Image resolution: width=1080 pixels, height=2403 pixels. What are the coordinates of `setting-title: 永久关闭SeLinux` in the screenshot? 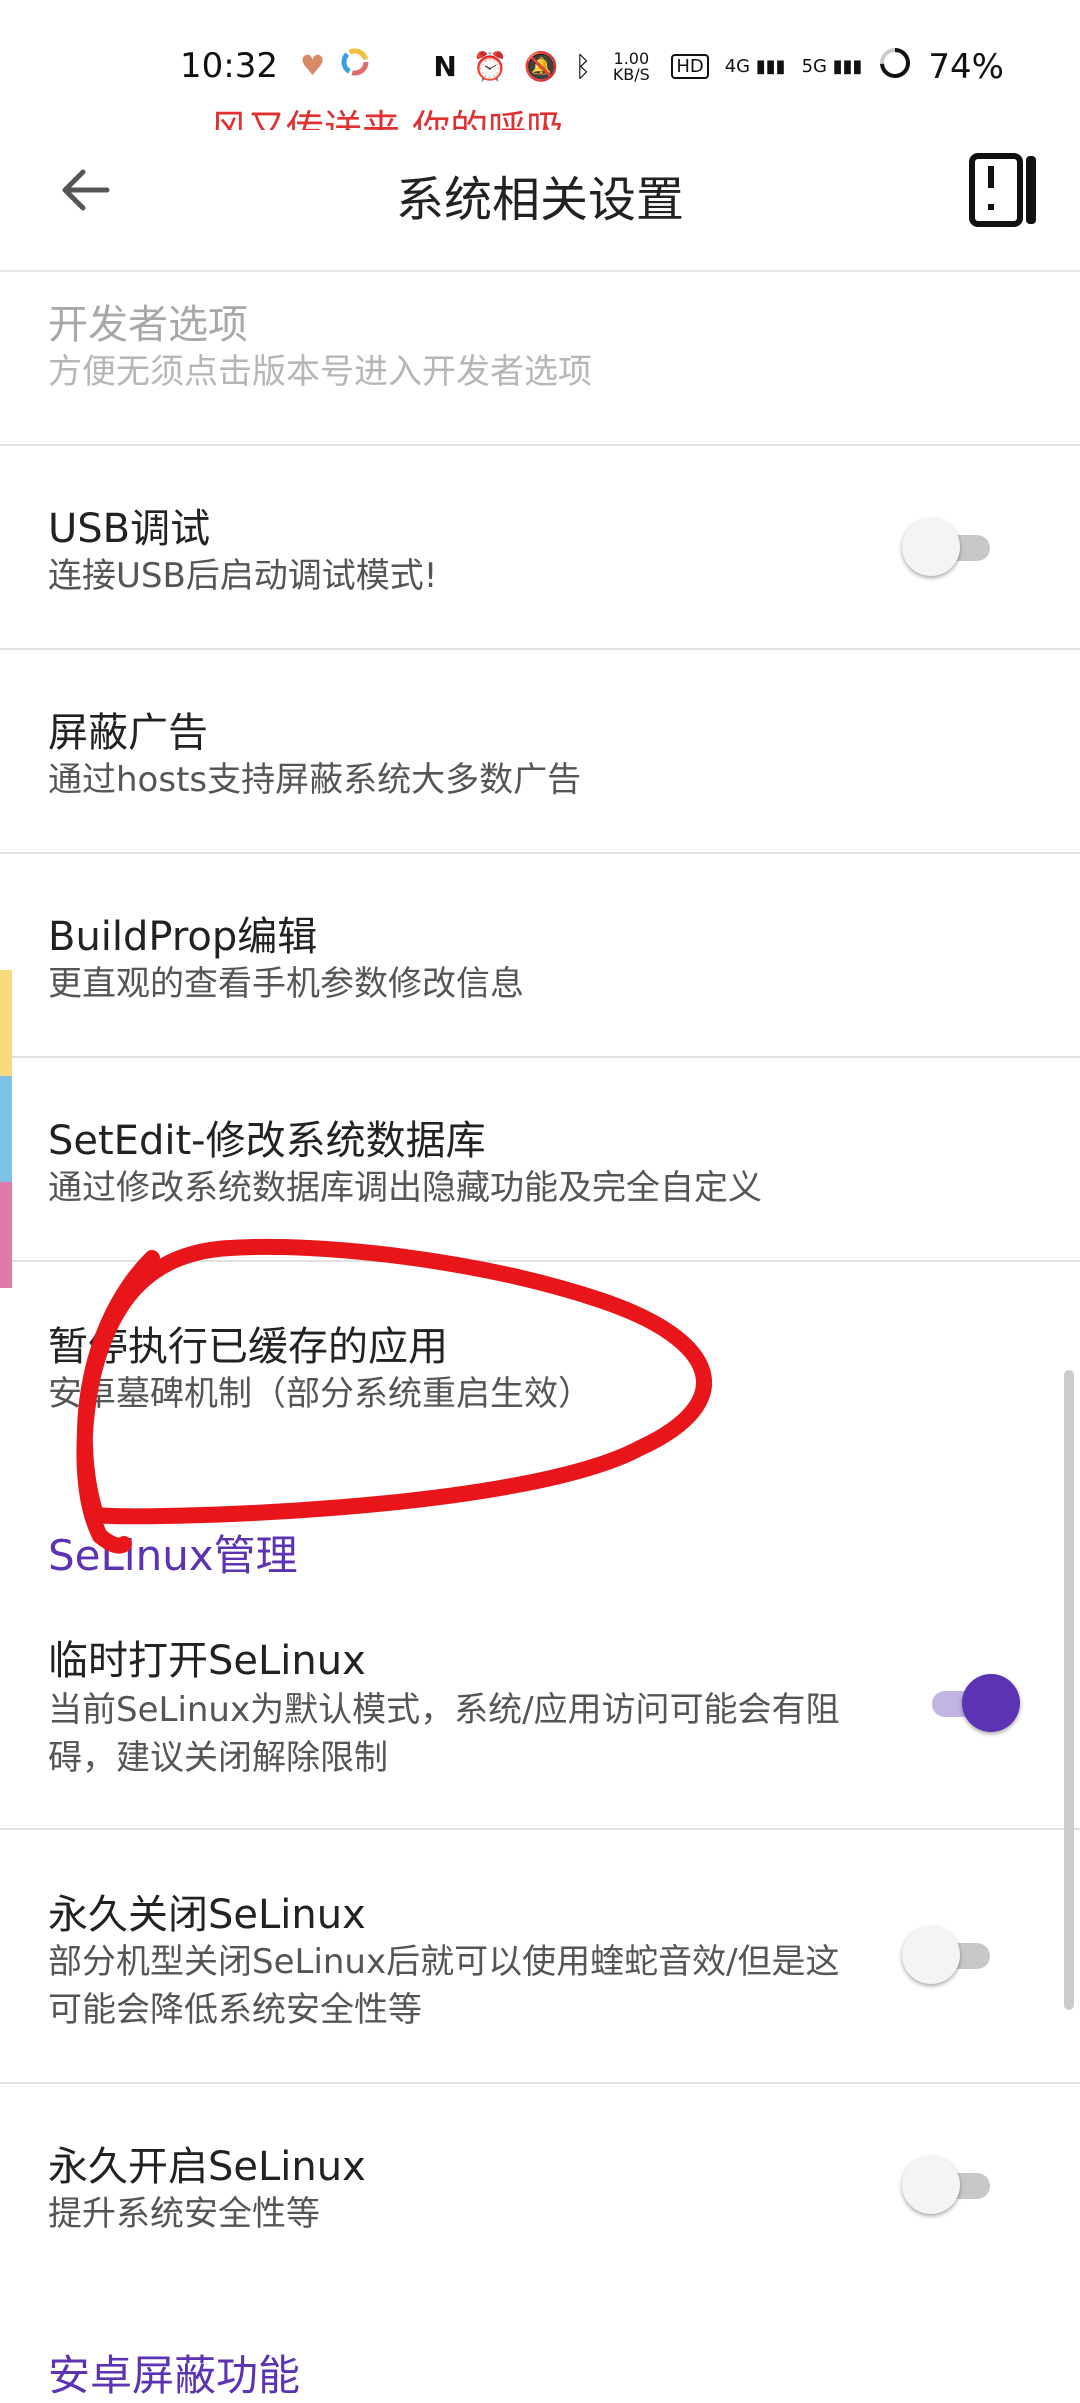 It's located at (207, 1915).